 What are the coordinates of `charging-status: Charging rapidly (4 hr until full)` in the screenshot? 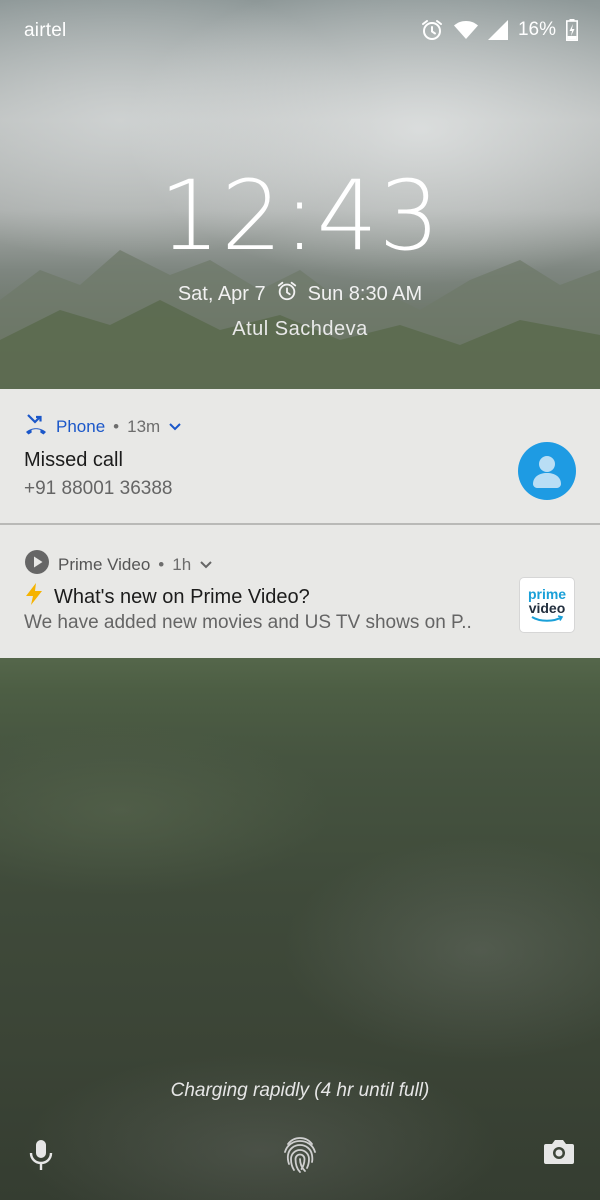 It's located at (300, 1090).